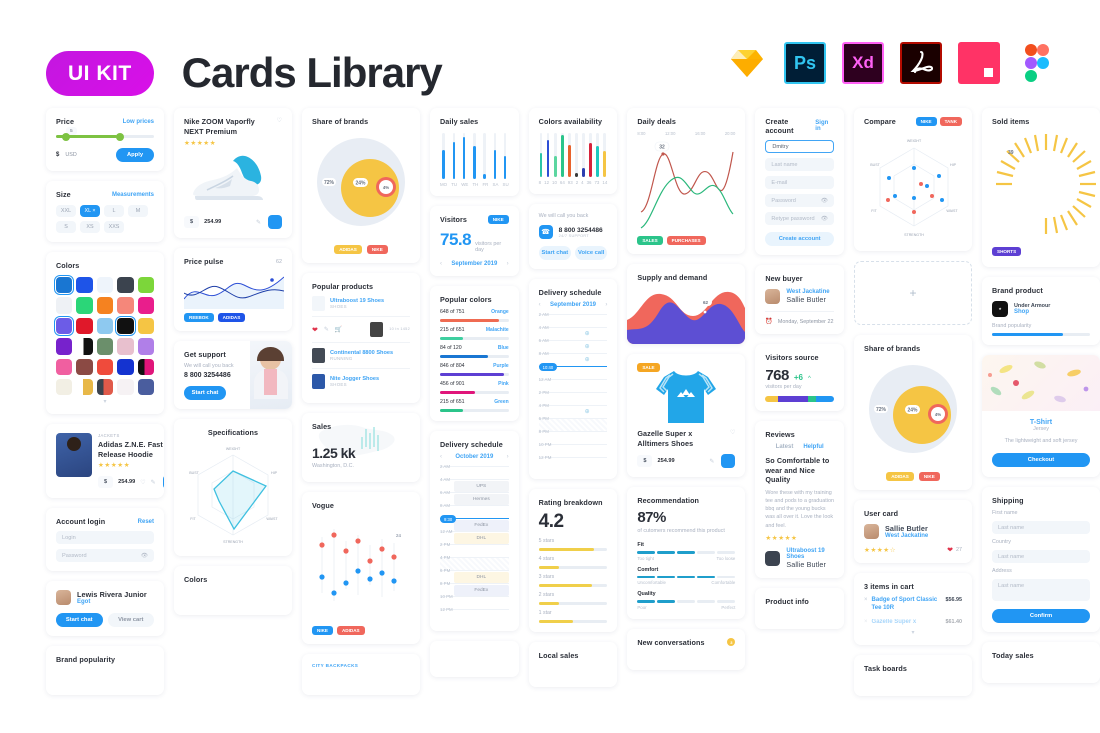 Image resolution: width=1100 pixels, height=733 pixels. I want to click on last-name-input: Last name, so click(800, 164).